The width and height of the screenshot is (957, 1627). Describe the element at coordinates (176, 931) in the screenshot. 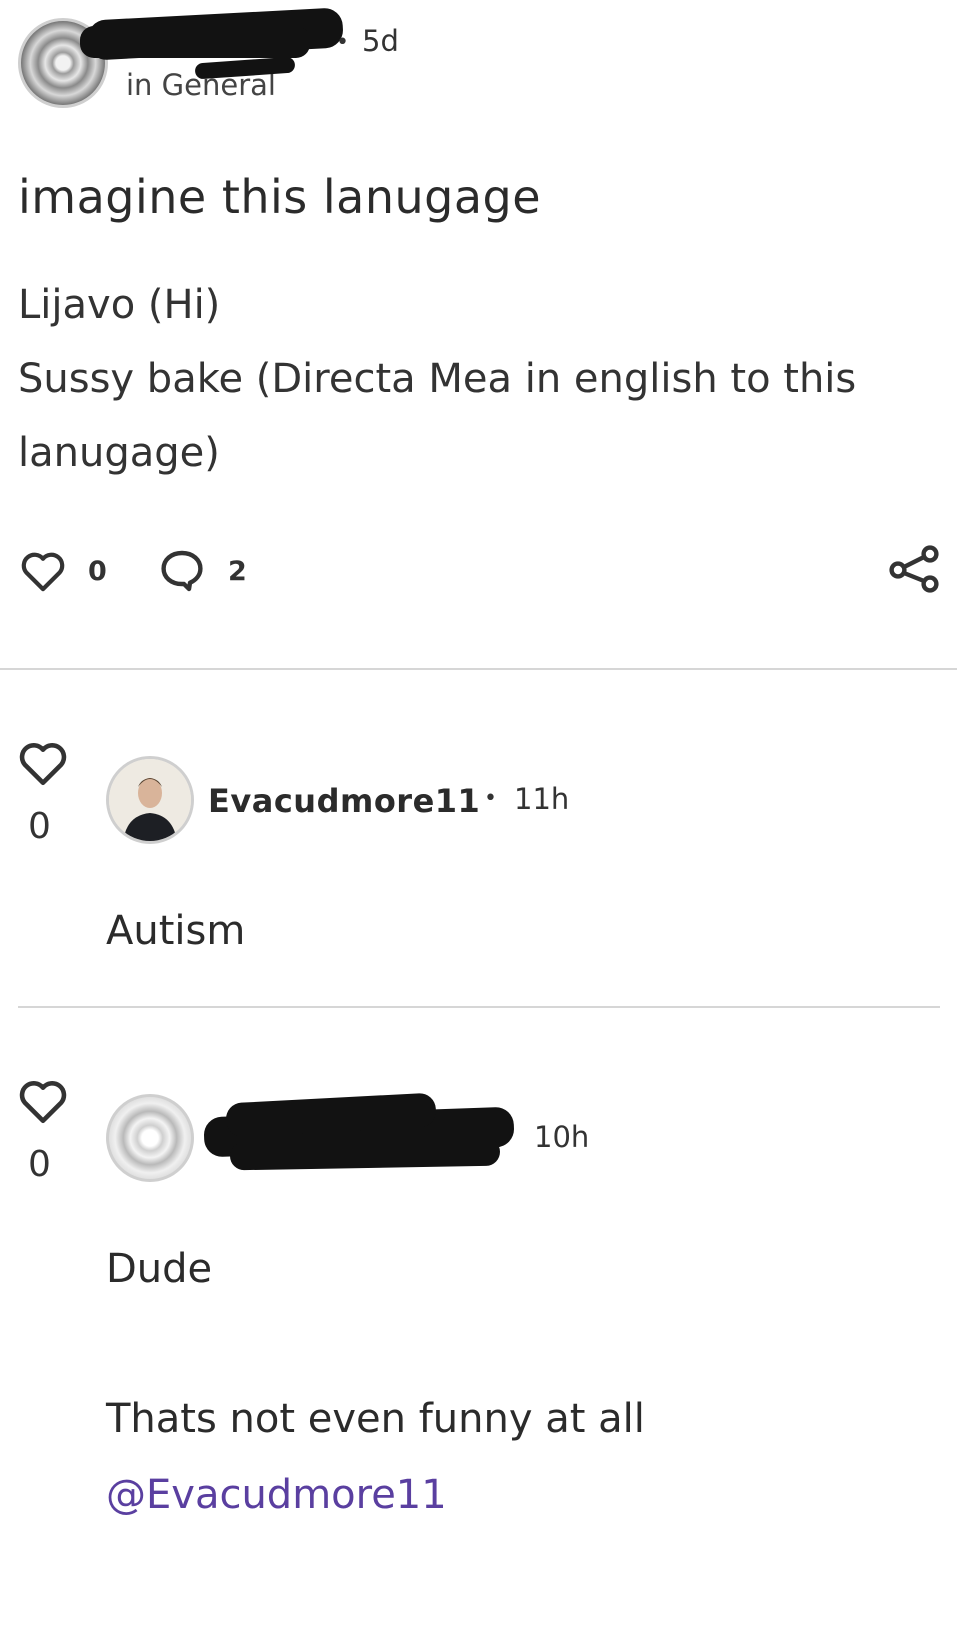

I see `comment-text: Autism` at that location.